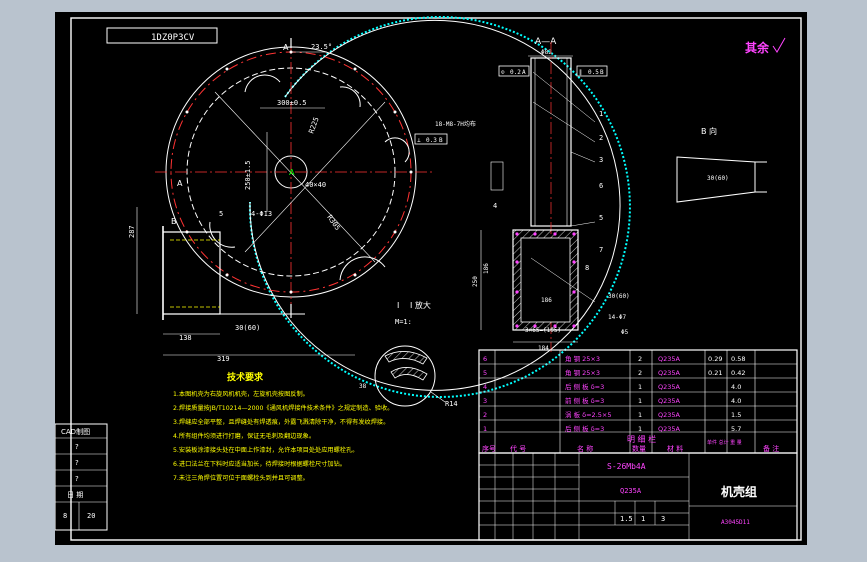 This screenshot has width=867, height=562. I want to click on detail-roman: I, so click(398, 305).